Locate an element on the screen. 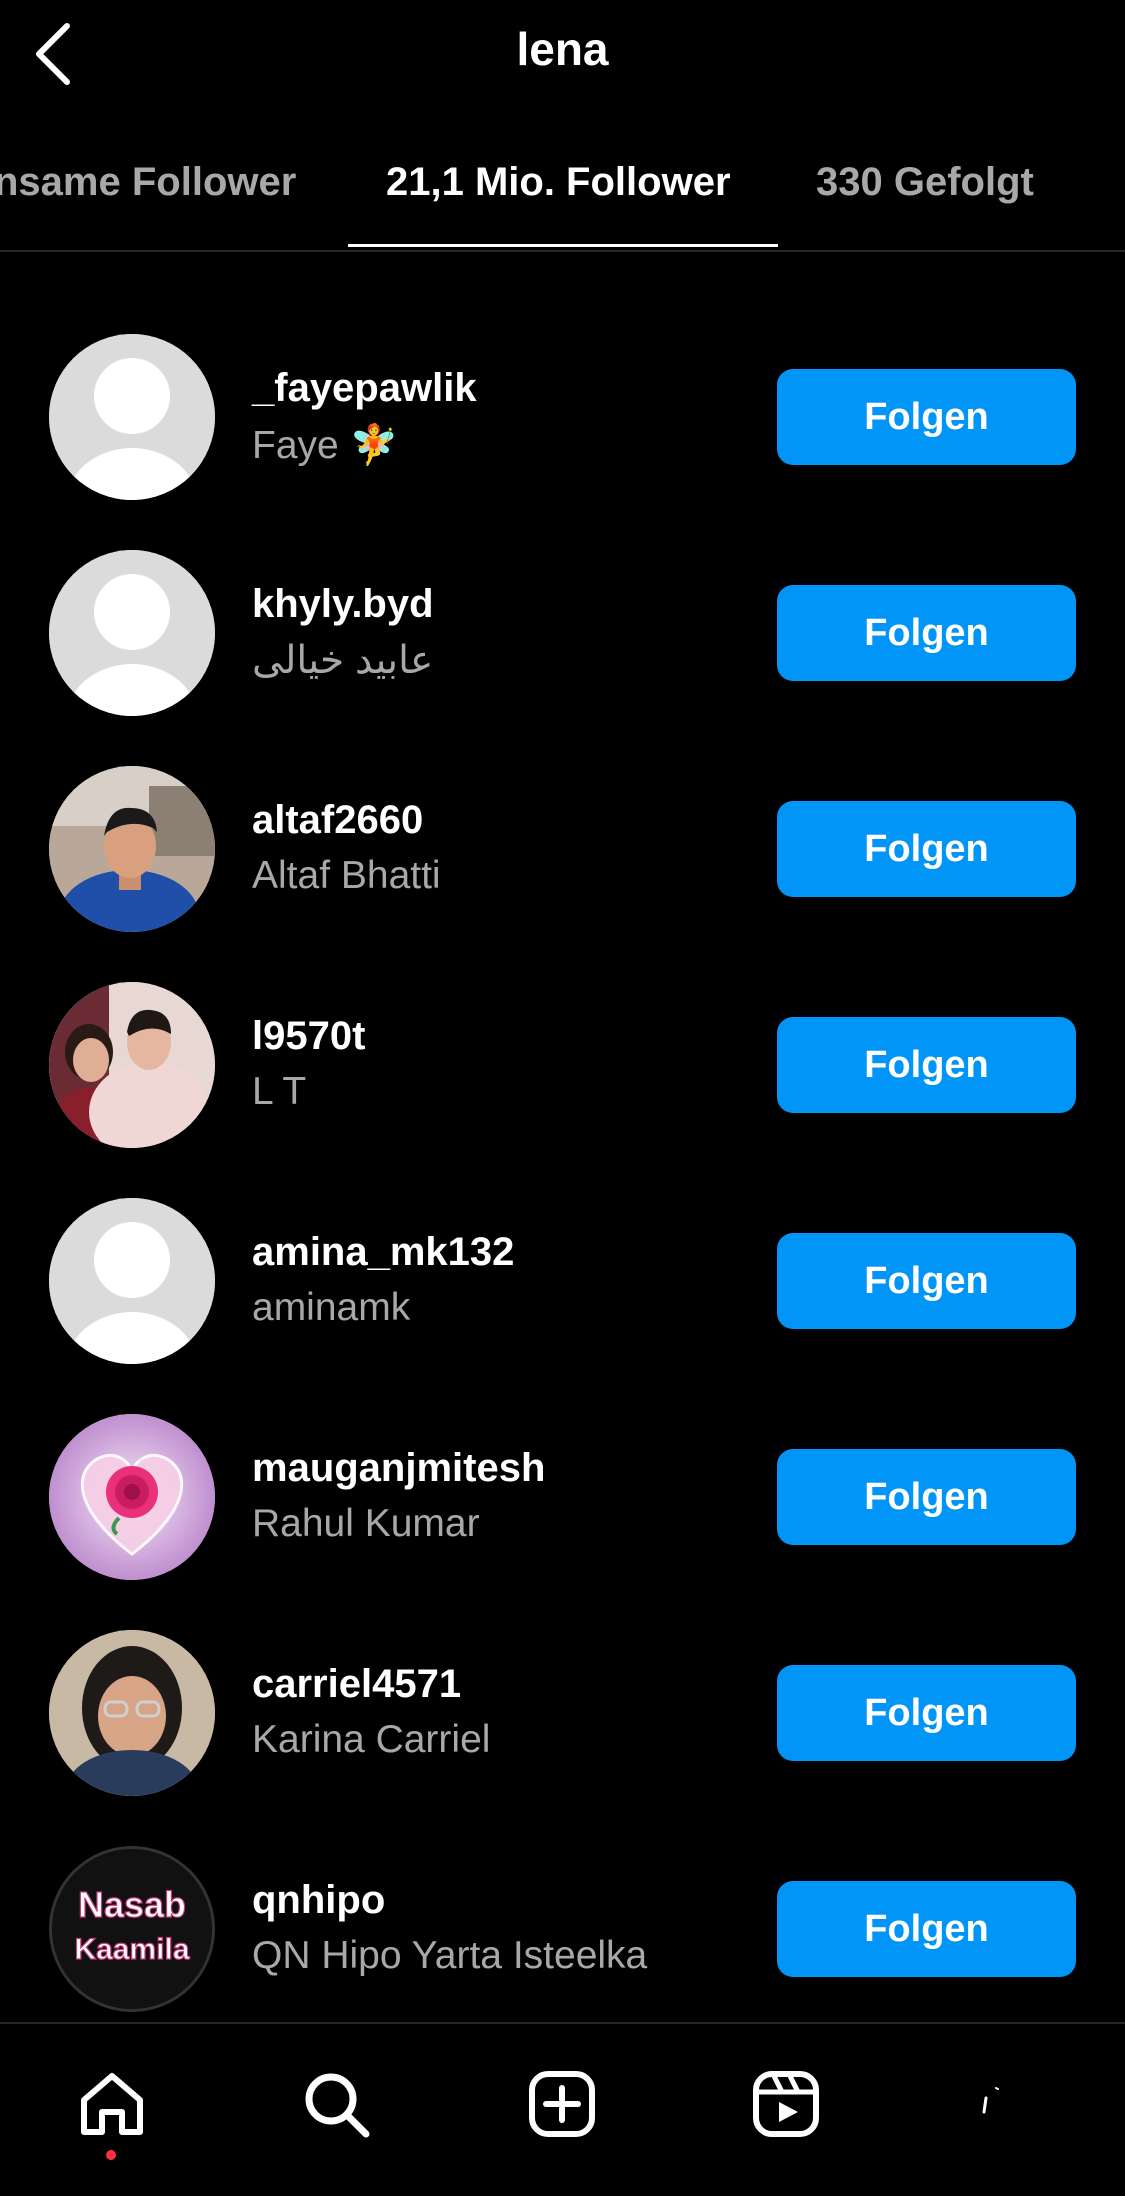 This screenshot has width=1125, height=2196. photo-woman-avatar is located at coordinates (132, 1713).